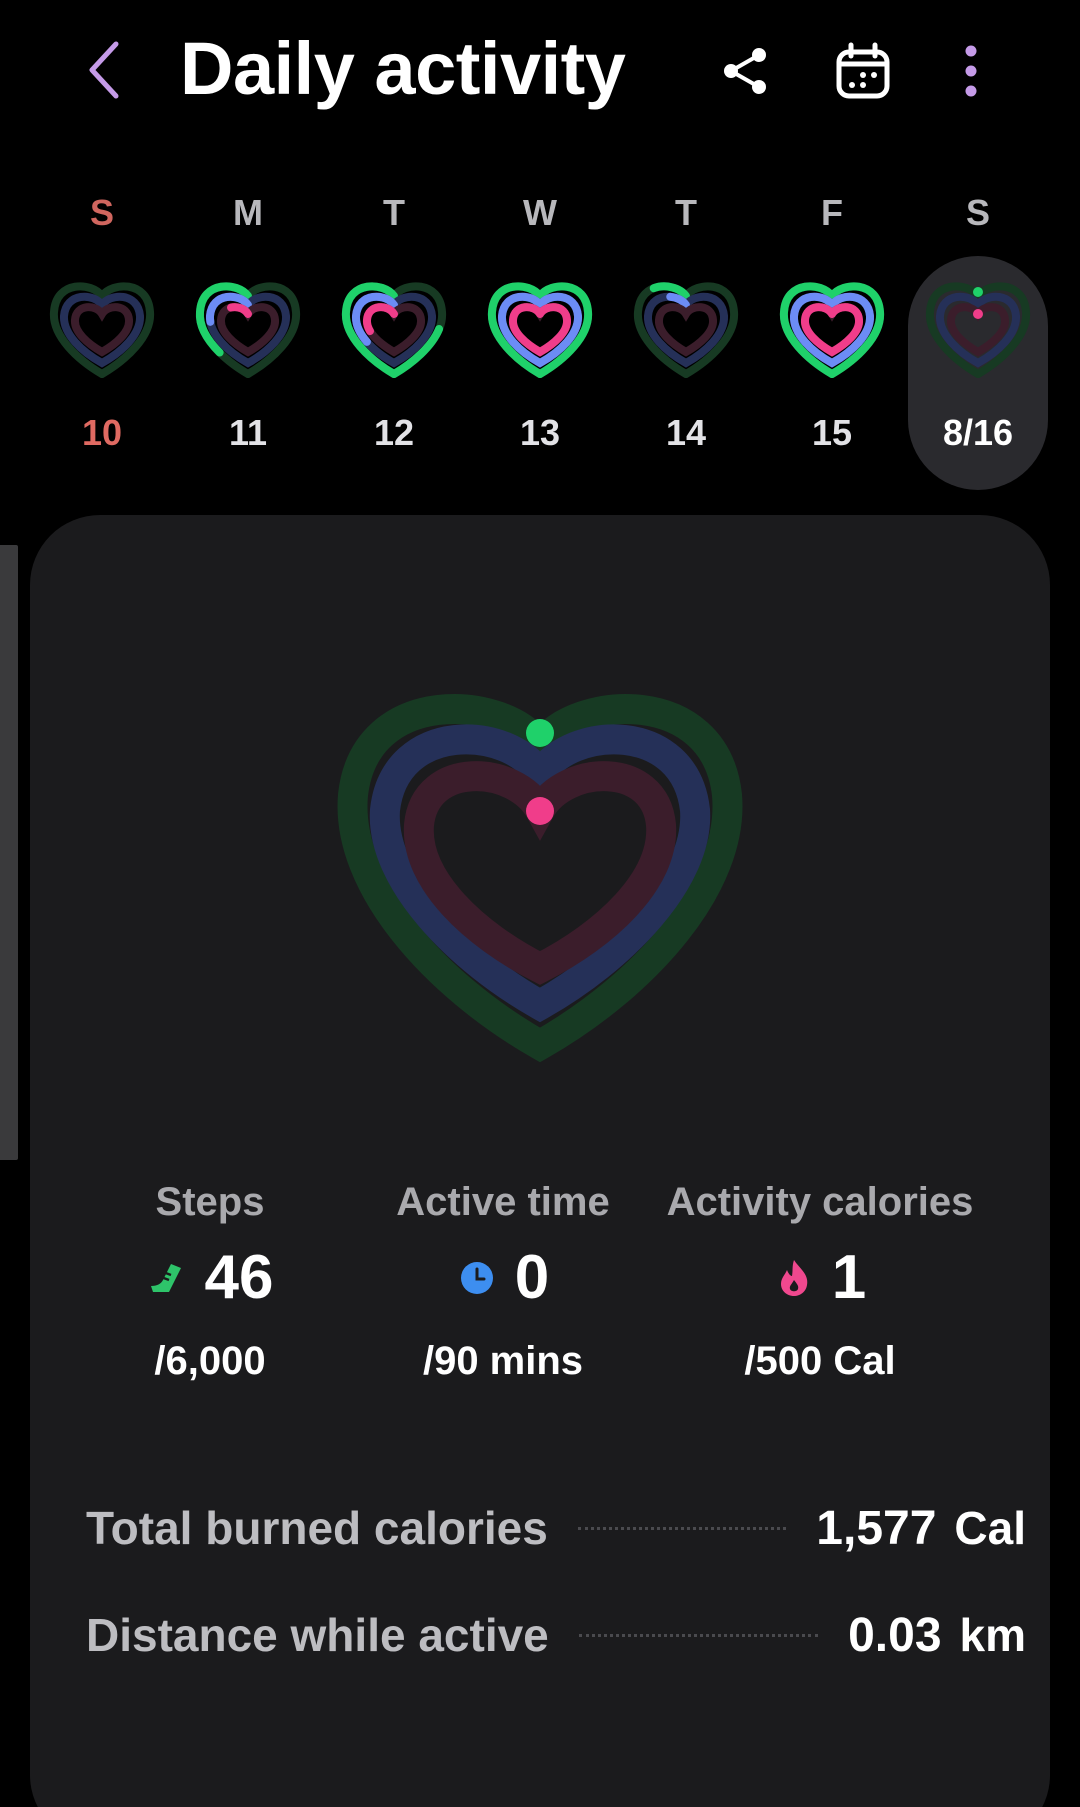 This screenshot has height=1807, width=1080. Describe the element at coordinates (556, 1528) in the screenshot. I see `total-burned-calories-row: Total burned calories 1,577 Cal` at that location.